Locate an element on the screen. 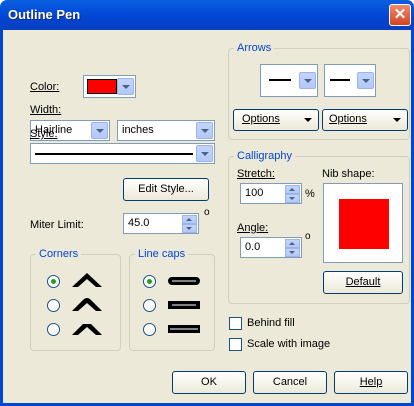  start-arrow-select is located at coordinates (289, 80).